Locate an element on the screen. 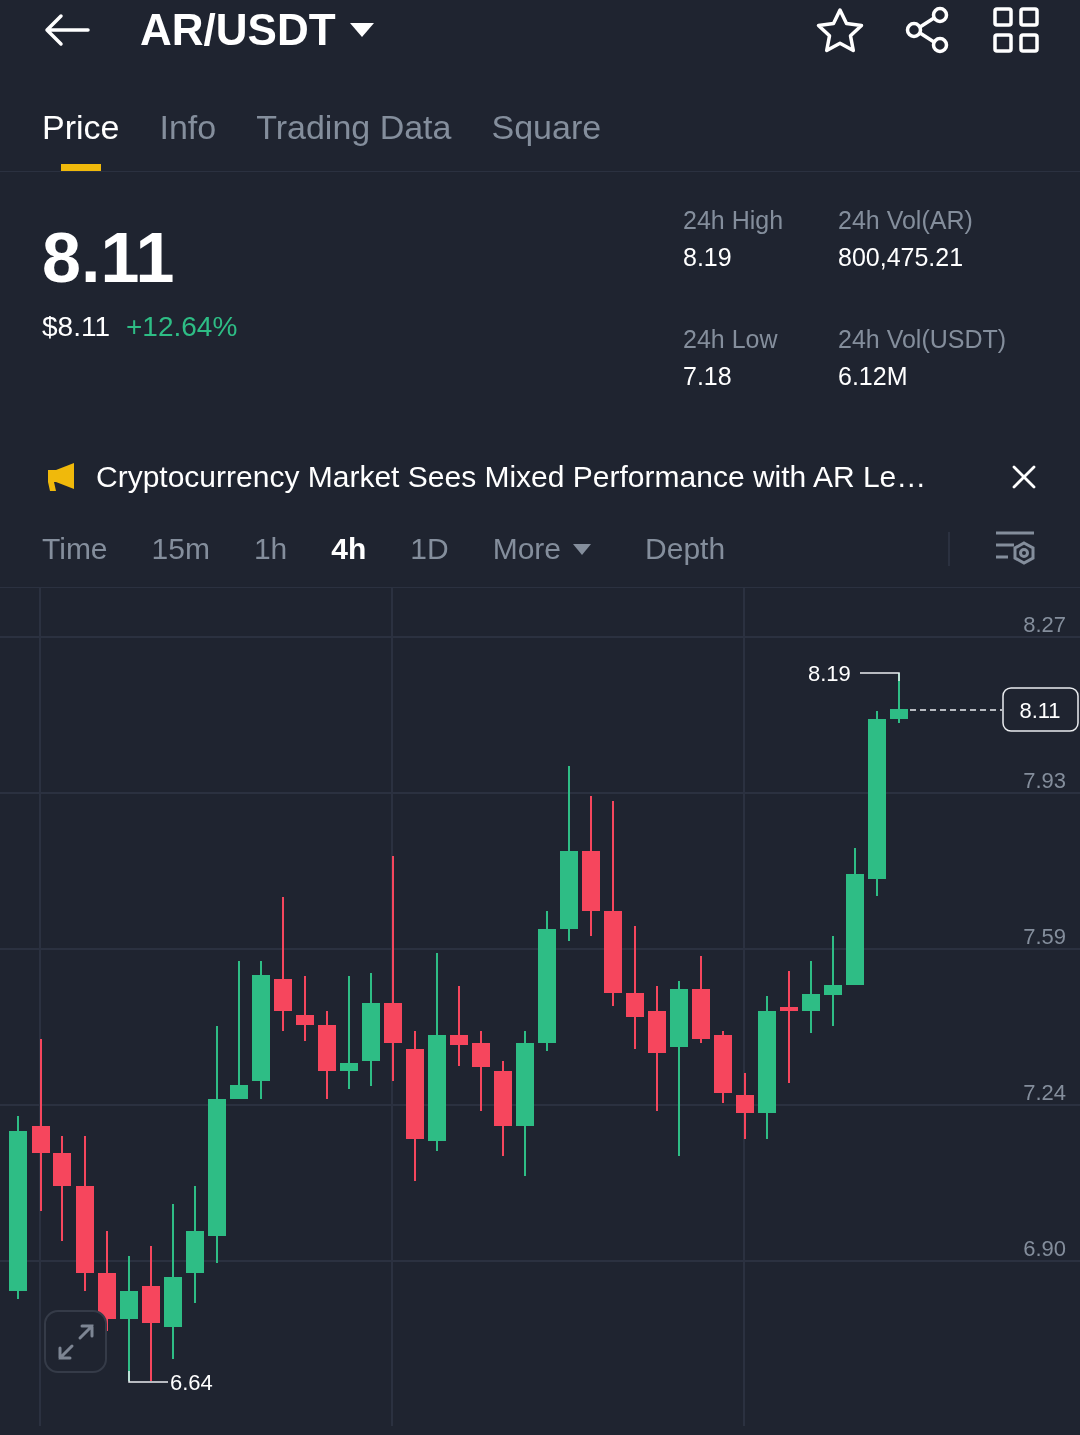 The width and height of the screenshot is (1080, 1435). price-axis-label: 7.93 is located at coordinates (1044, 780).